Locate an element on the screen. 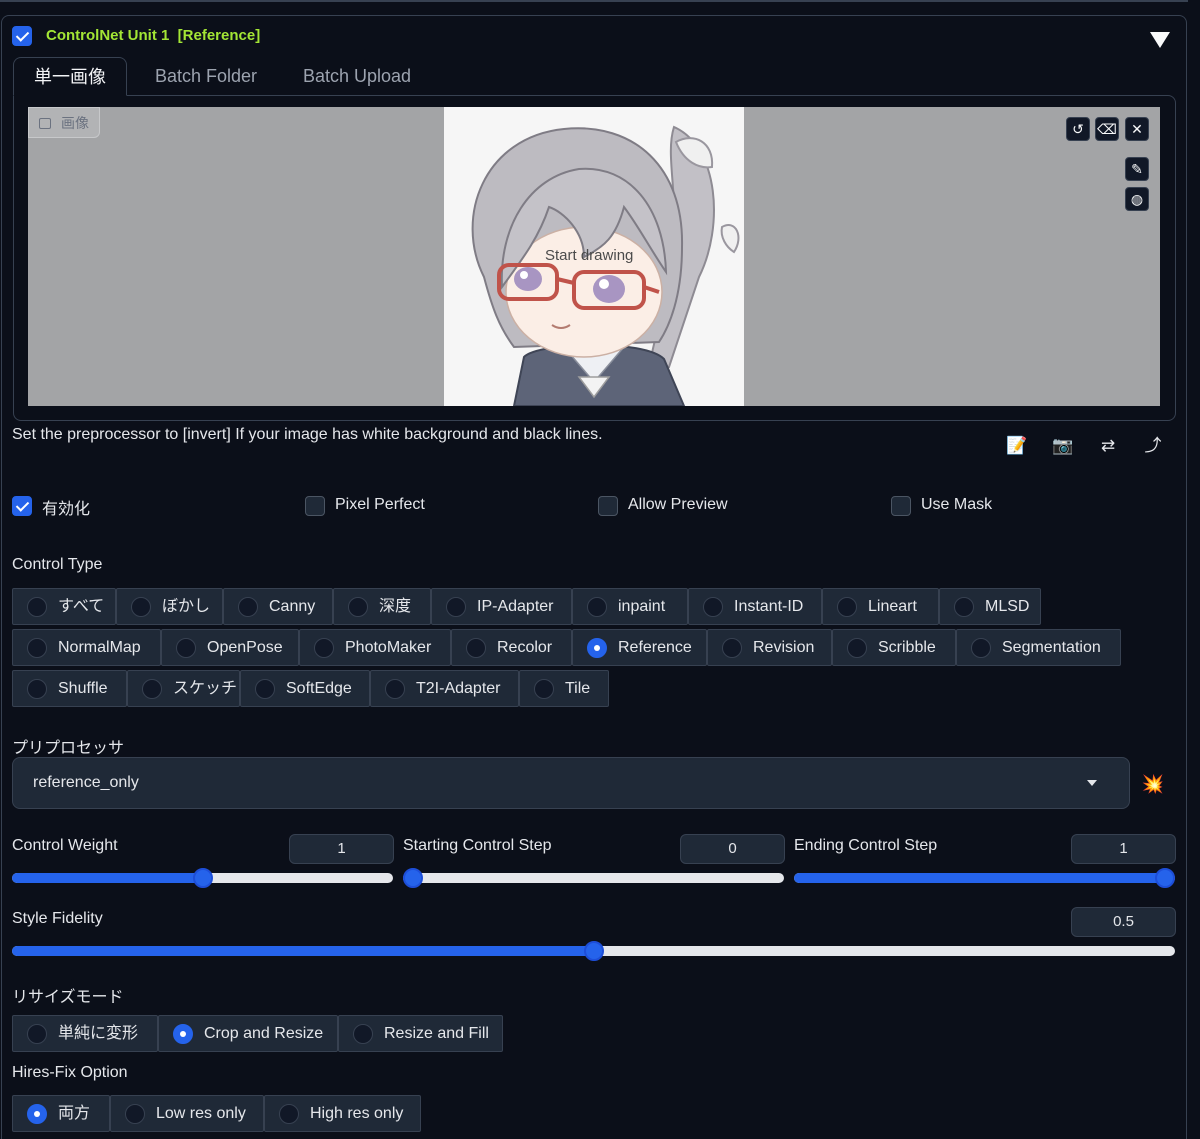  resize-mode-option-label: Resize and Fill is located at coordinates (436, 1033).